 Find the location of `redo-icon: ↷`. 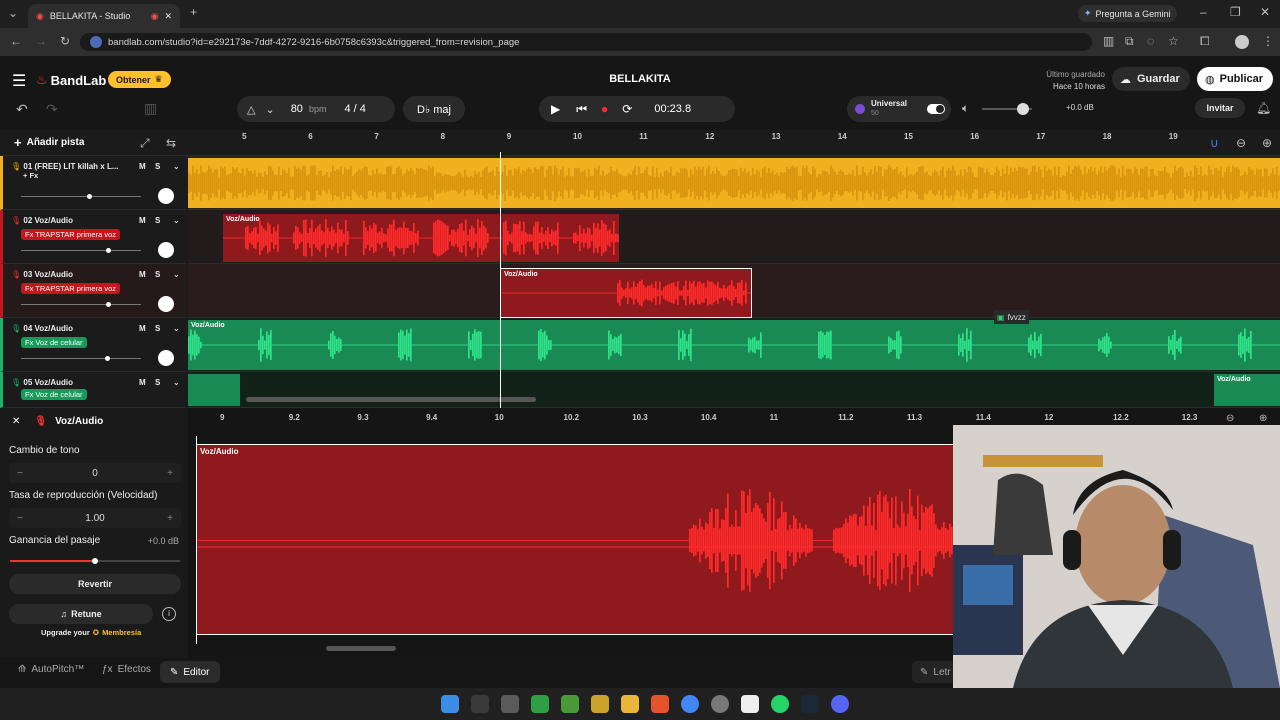

redo-icon: ↷ is located at coordinates (52, 109).